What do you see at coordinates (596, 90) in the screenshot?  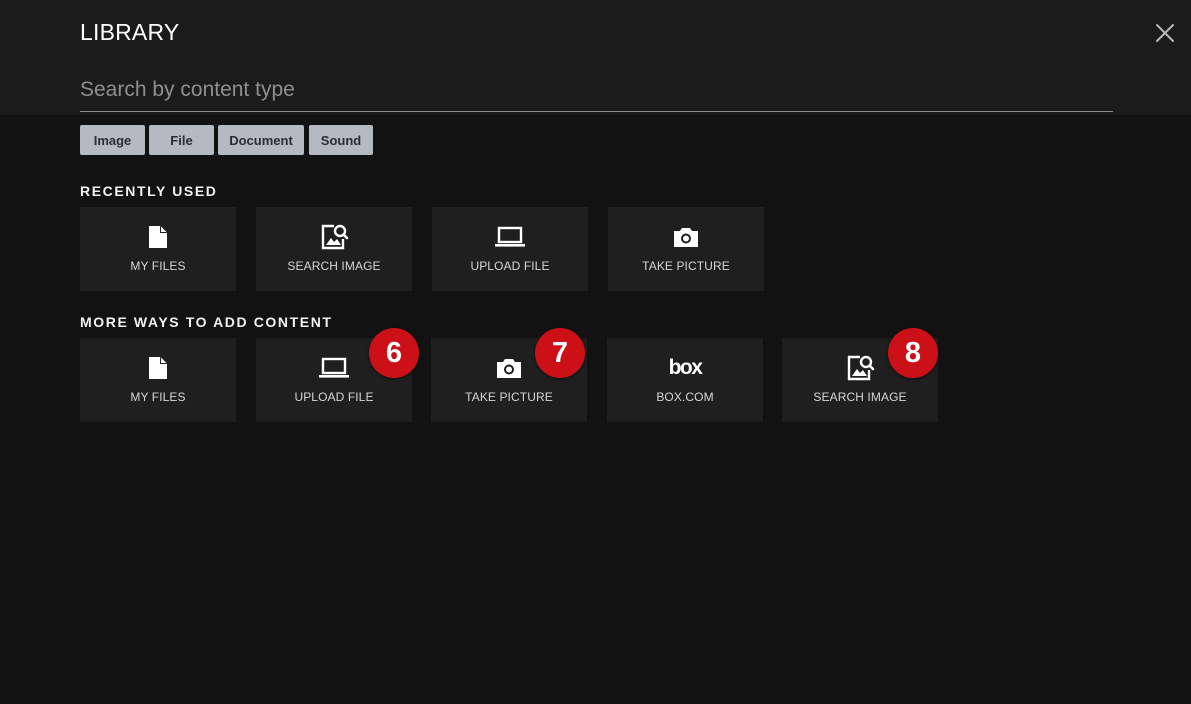 I see `search-input` at bounding box center [596, 90].